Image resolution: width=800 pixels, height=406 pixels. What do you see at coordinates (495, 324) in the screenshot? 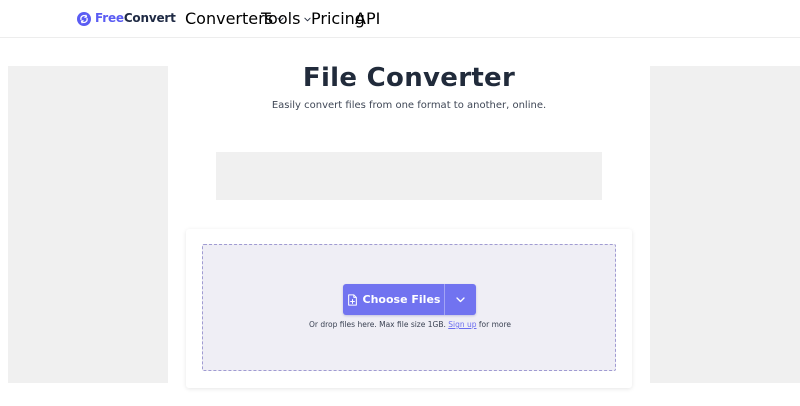
I see `drop-hint-suffix: for more` at bounding box center [495, 324].